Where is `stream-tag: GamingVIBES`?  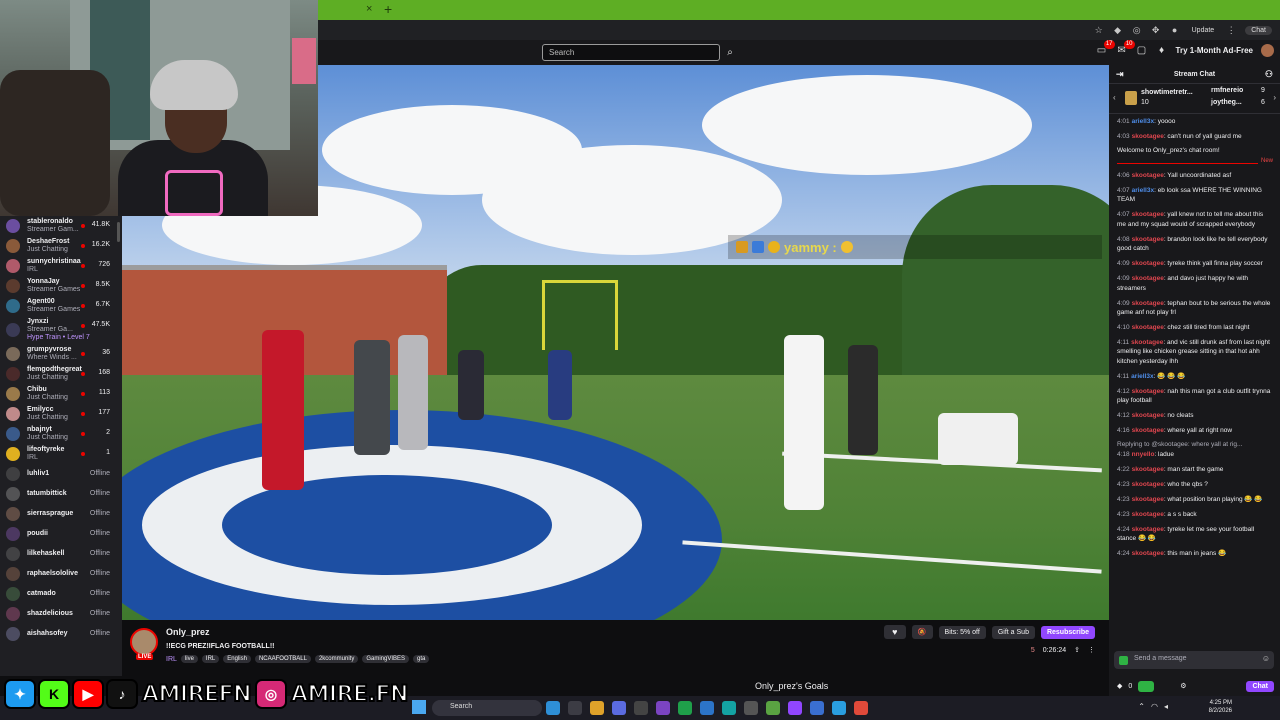
stream-tag: GamingVIBES is located at coordinates (385, 659).